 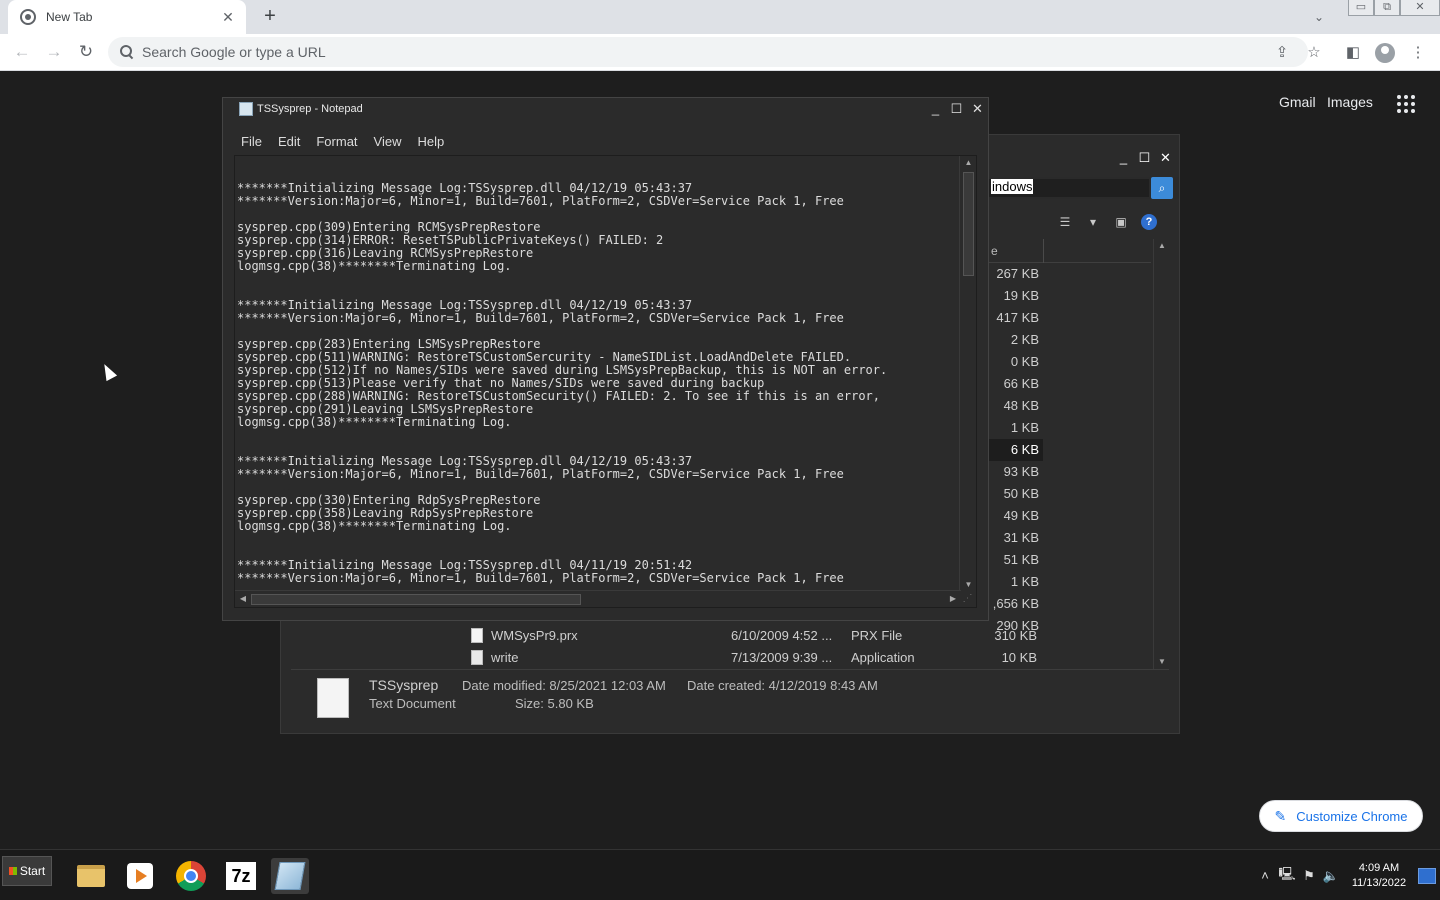 What do you see at coordinates (1331, 876) in the screenshot?
I see `volume-icon: 🔈` at bounding box center [1331, 876].